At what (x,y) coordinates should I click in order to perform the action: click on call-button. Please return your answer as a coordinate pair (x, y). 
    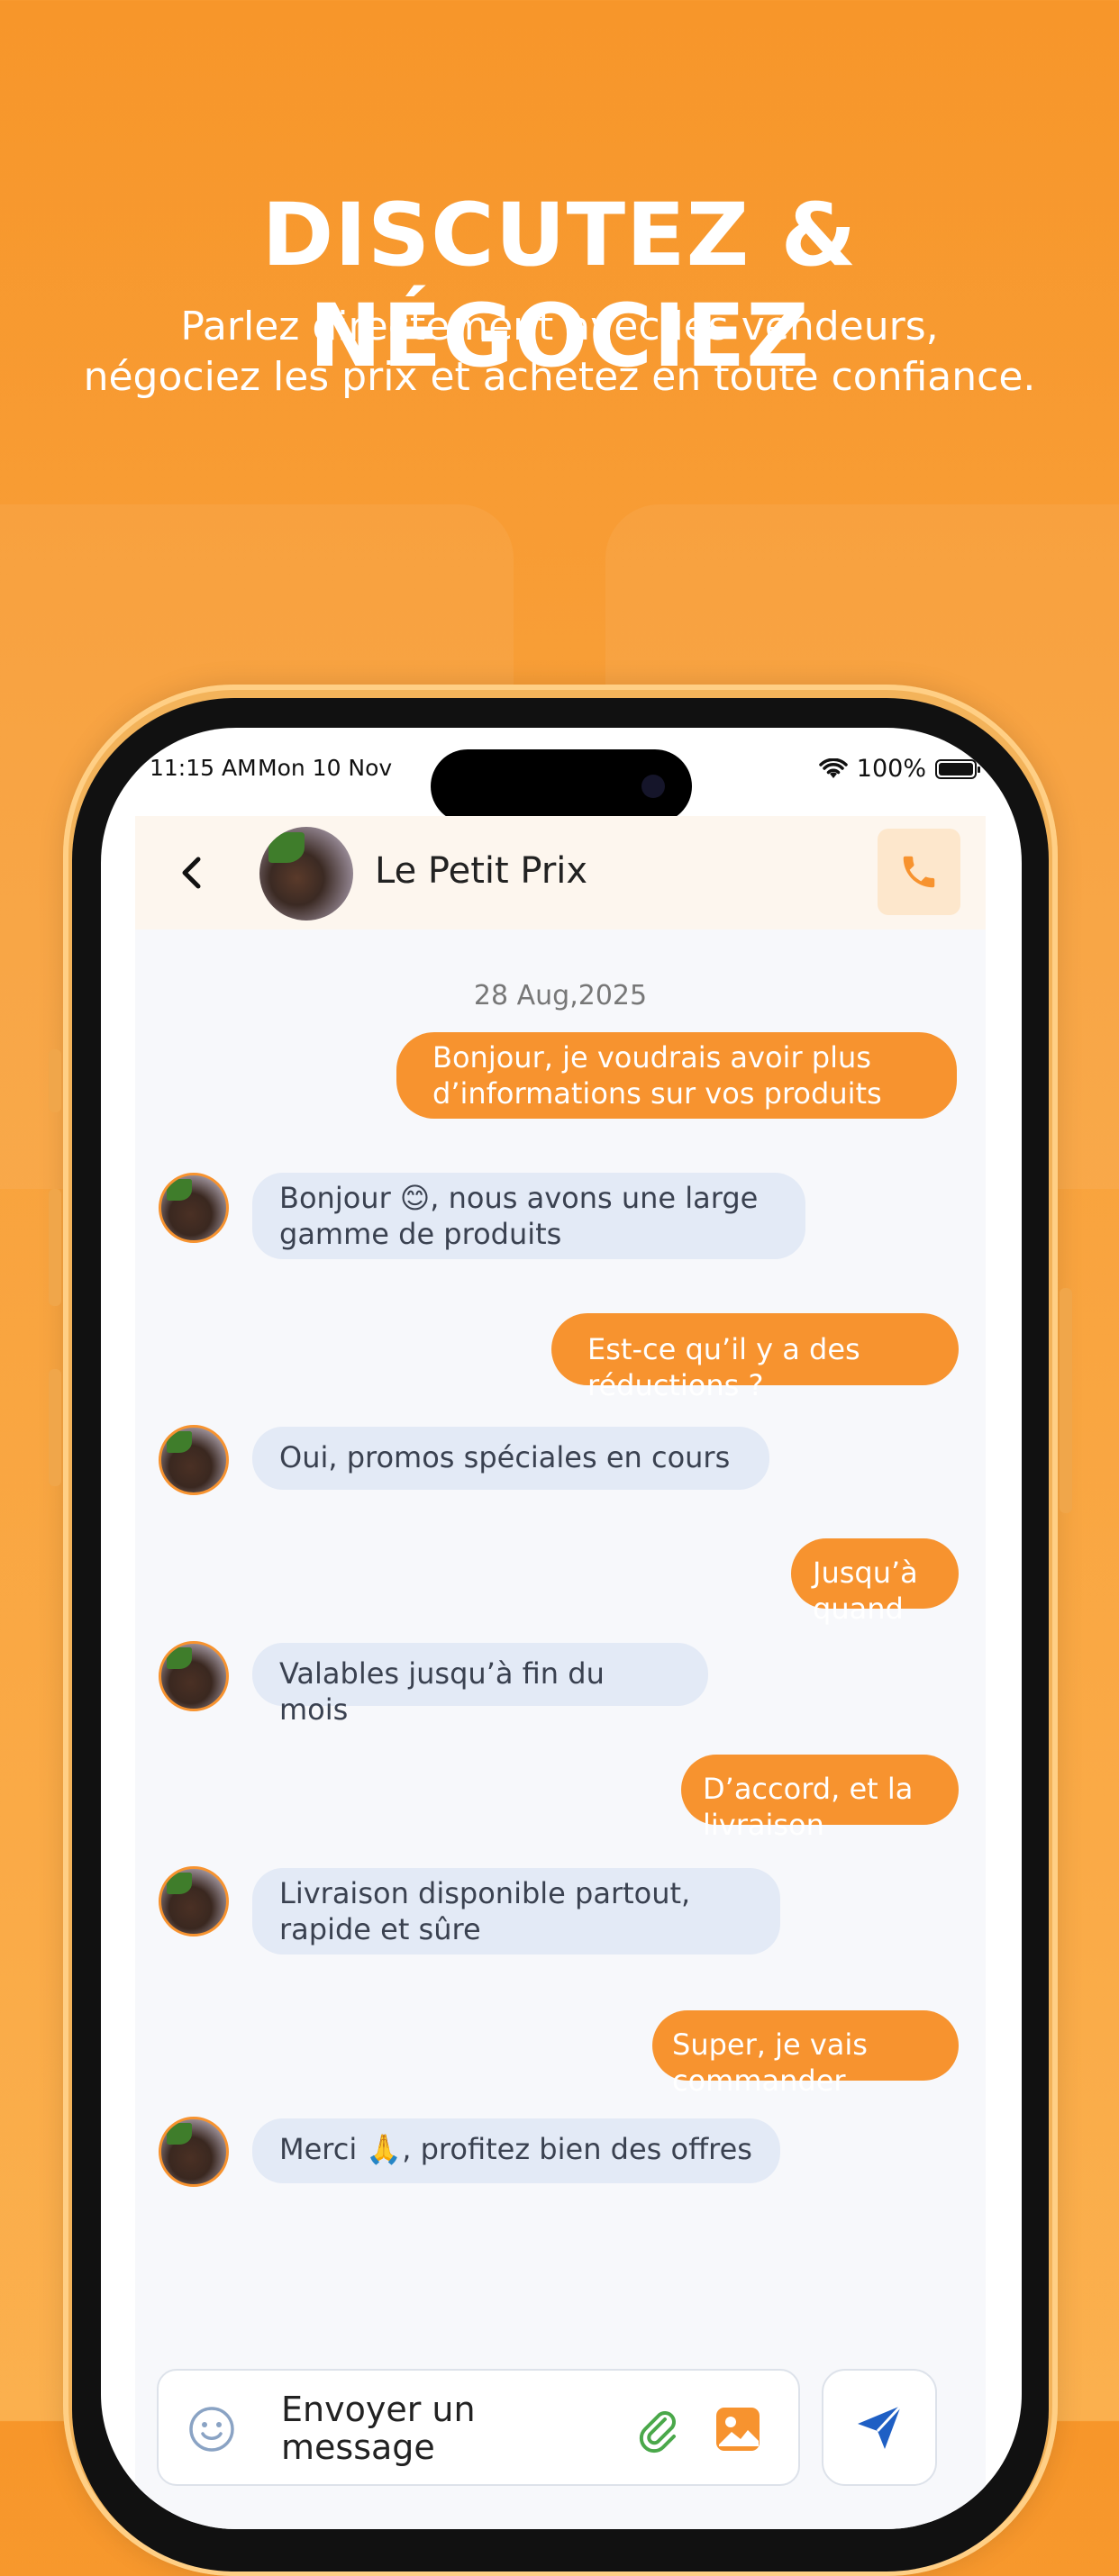
    Looking at the image, I should click on (919, 872).